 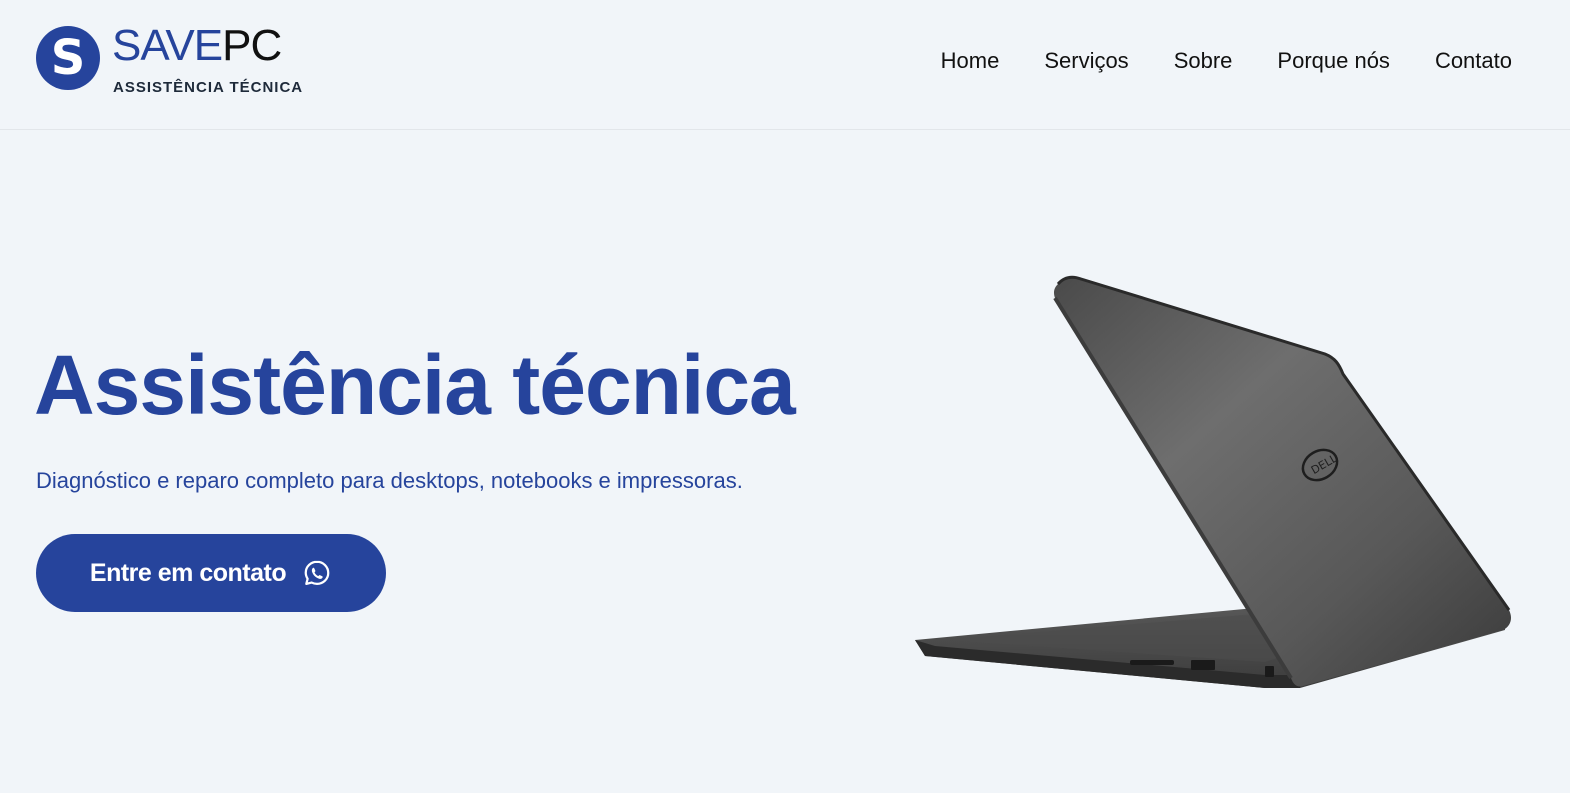 I want to click on logo: S SAVEPC ASSISTÊNCIA TÉCNICA, so click(x=176, y=58).